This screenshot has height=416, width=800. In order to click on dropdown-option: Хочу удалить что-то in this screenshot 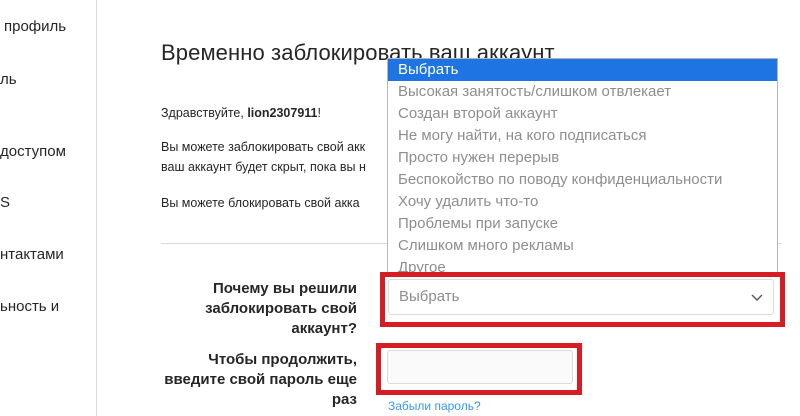, I will do `click(582, 202)`.